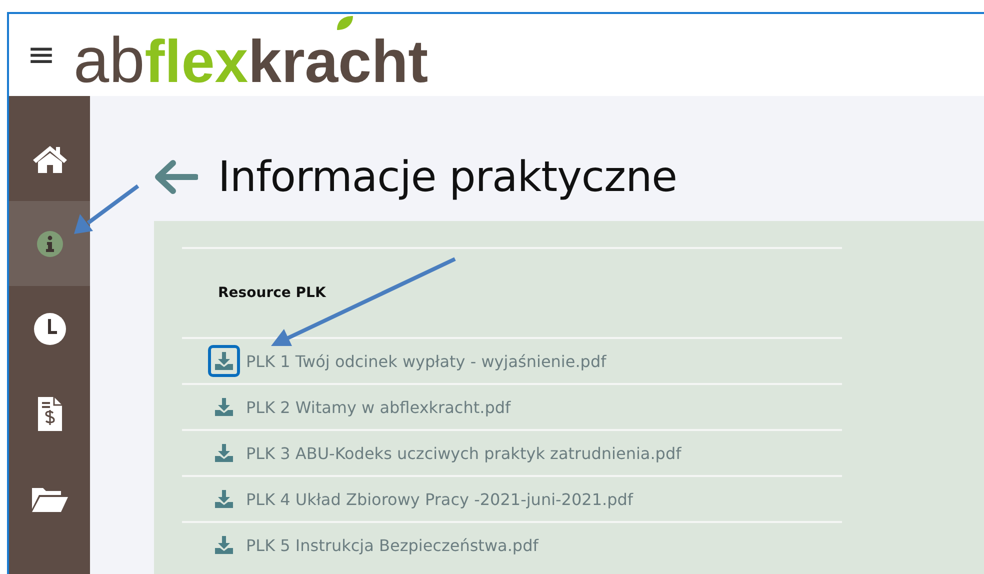  Describe the element at coordinates (50, 244) in the screenshot. I see `info-icon` at that location.